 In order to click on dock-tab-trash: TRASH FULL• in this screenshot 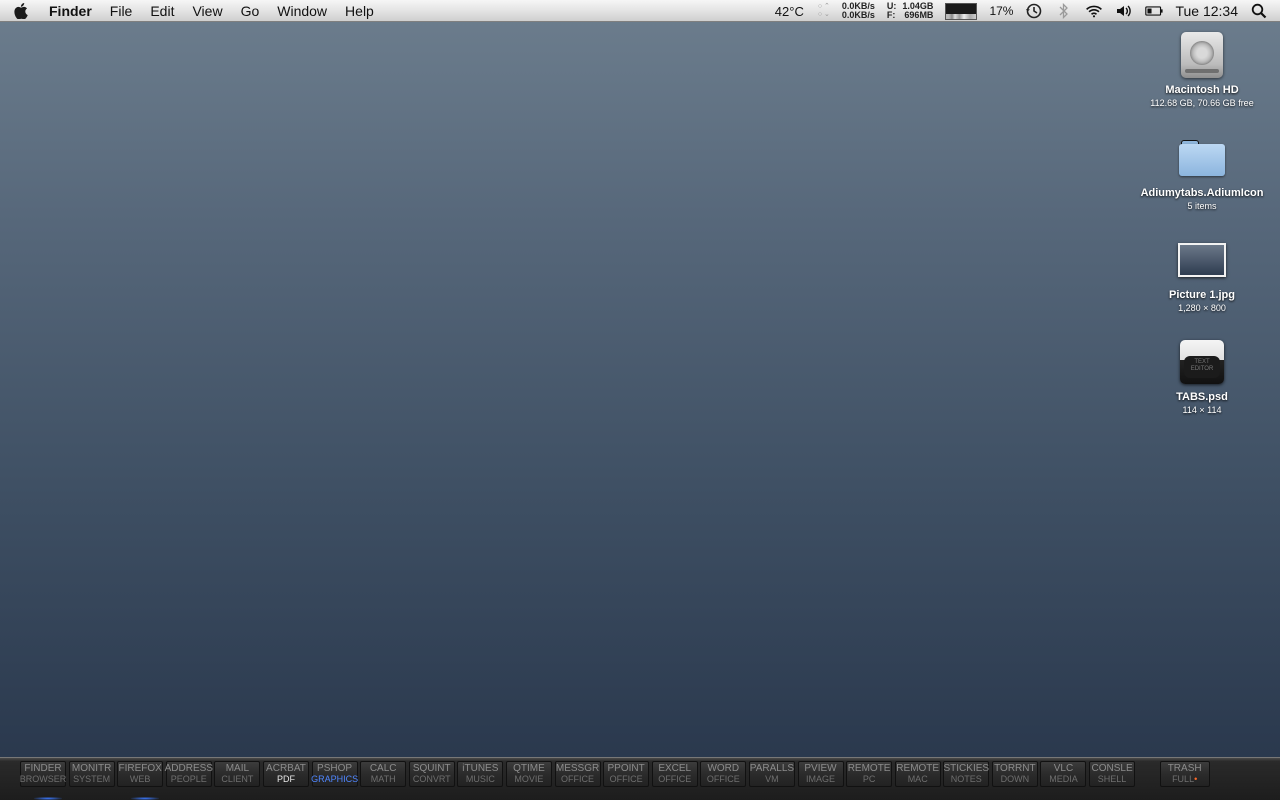, I will do `click(1184, 774)`.